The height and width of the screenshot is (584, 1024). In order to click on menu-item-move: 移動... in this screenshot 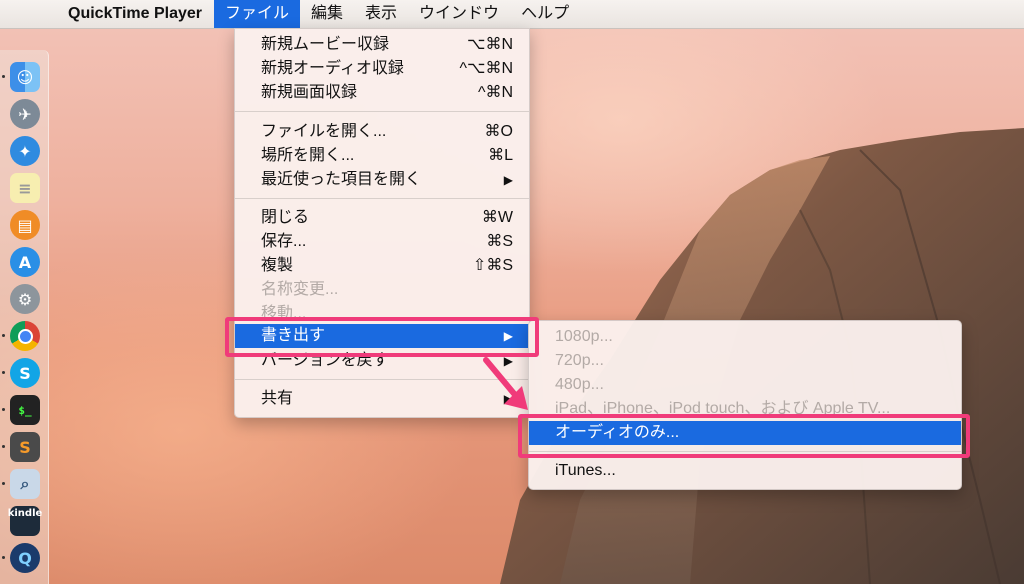, I will do `click(284, 313)`.